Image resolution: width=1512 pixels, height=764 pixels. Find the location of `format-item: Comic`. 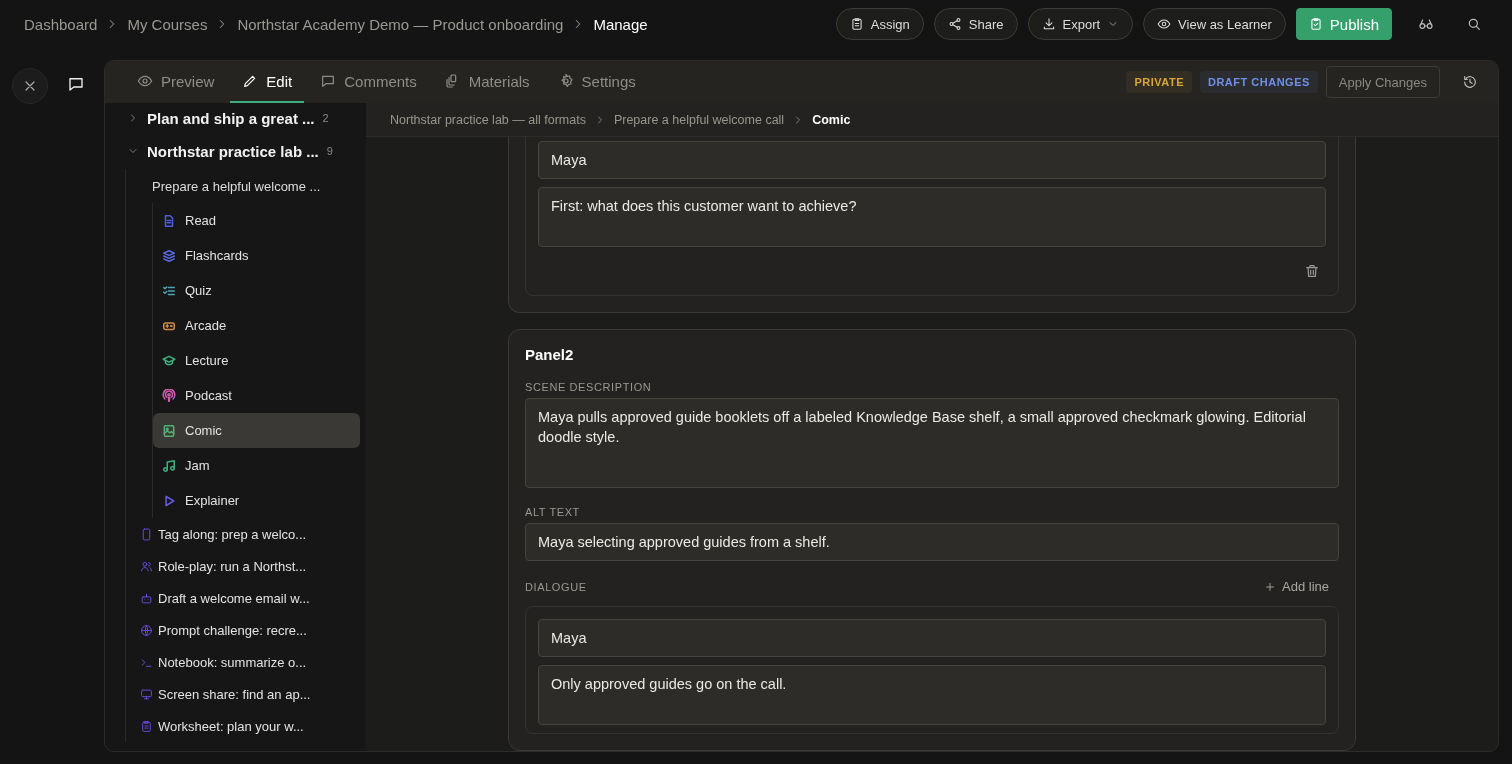

format-item: Comic is located at coordinates (256, 430).